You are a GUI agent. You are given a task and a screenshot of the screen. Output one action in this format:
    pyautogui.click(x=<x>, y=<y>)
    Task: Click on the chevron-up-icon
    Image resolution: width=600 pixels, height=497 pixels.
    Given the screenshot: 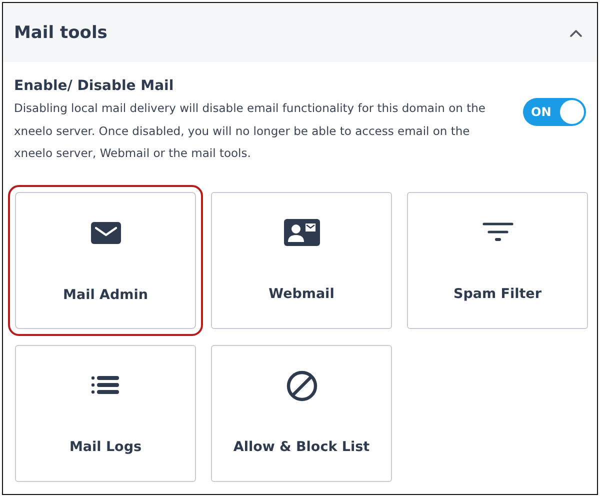 What is the action you would take?
    pyautogui.click(x=576, y=32)
    